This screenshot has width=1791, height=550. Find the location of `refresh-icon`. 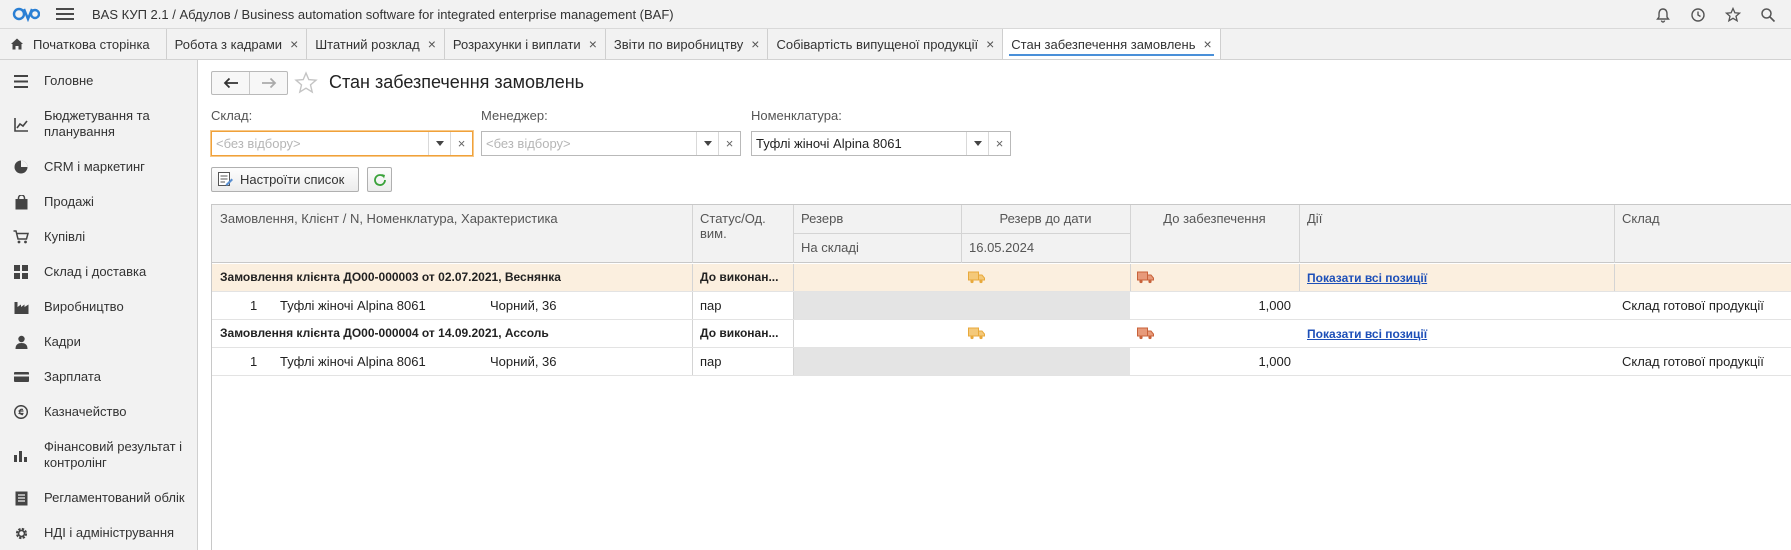

refresh-icon is located at coordinates (379, 179).